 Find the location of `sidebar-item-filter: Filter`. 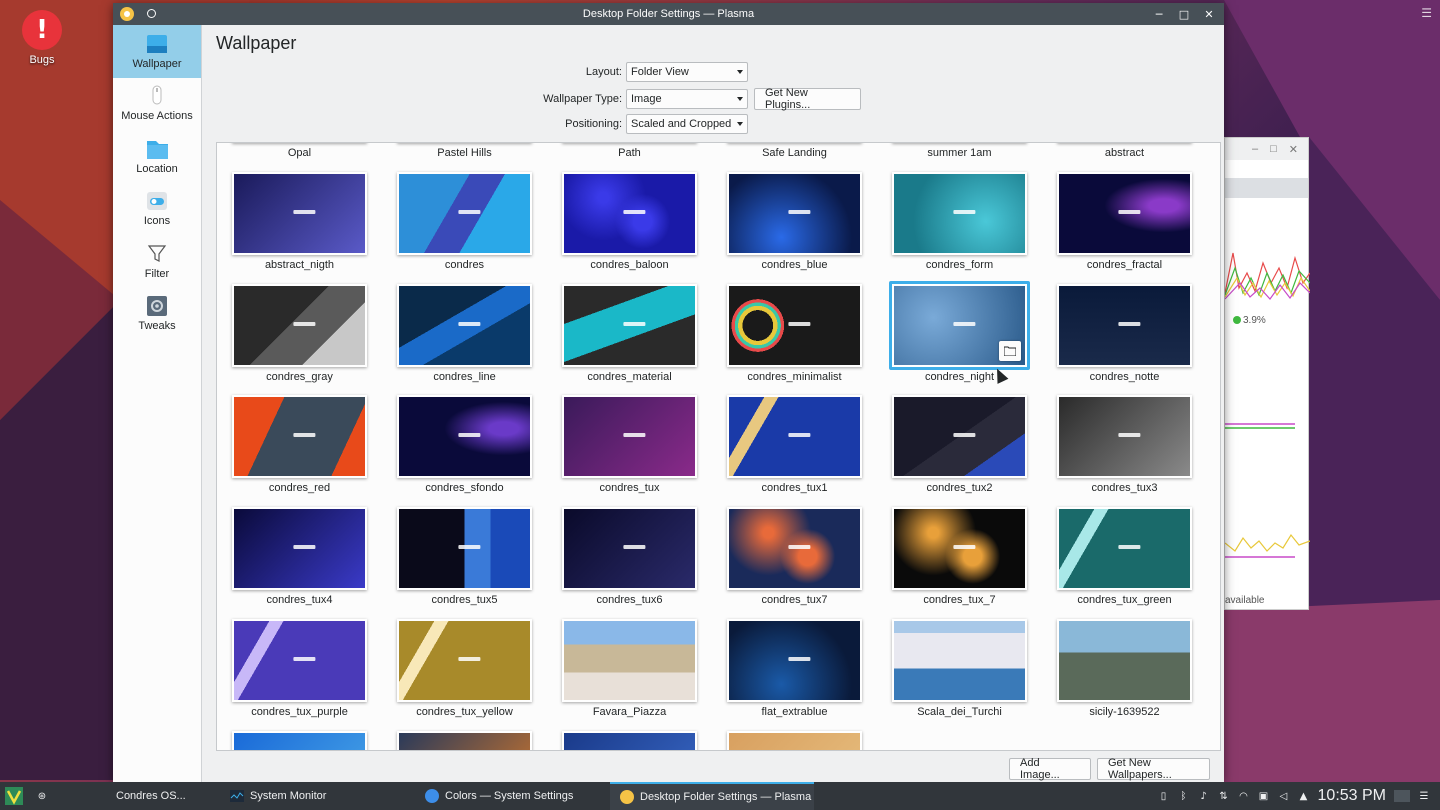

sidebar-item-filter: Filter is located at coordinates (157, 261).